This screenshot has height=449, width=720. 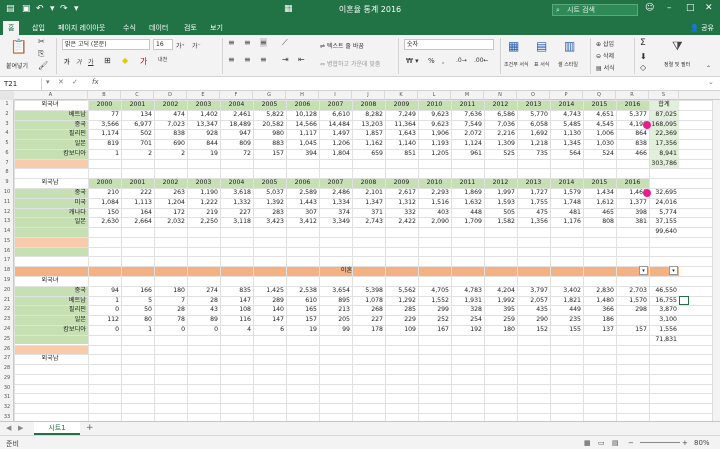 What do you see at coordinates (664, 202) in the screenshot?
I see `total-cell: 24,016` at bounding box center [664, 202].